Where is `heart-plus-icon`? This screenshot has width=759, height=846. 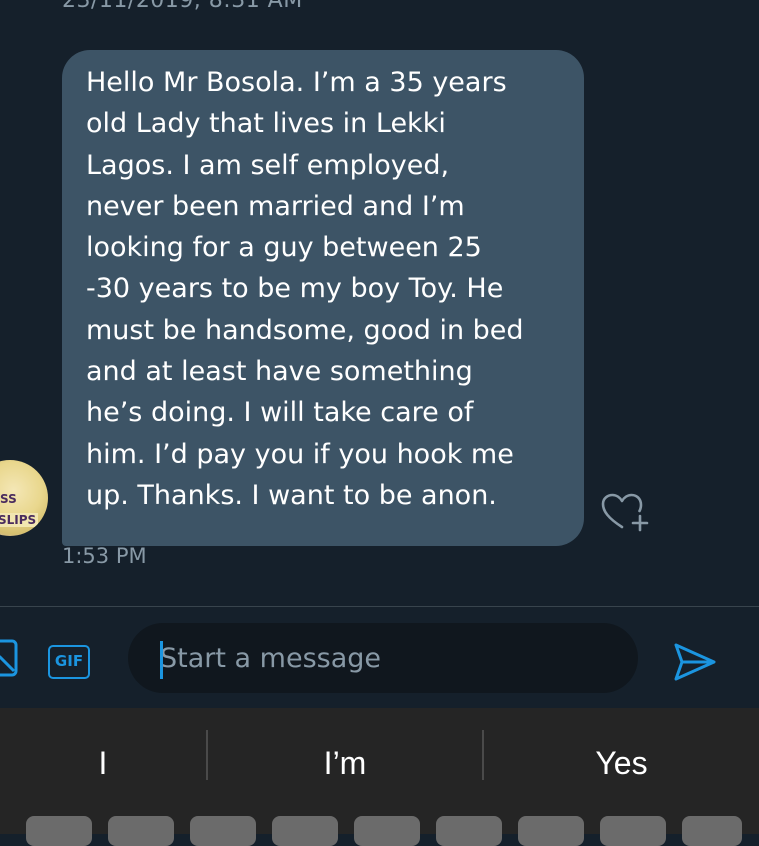 heart-plus-icon is located at coordinates (626, 512).